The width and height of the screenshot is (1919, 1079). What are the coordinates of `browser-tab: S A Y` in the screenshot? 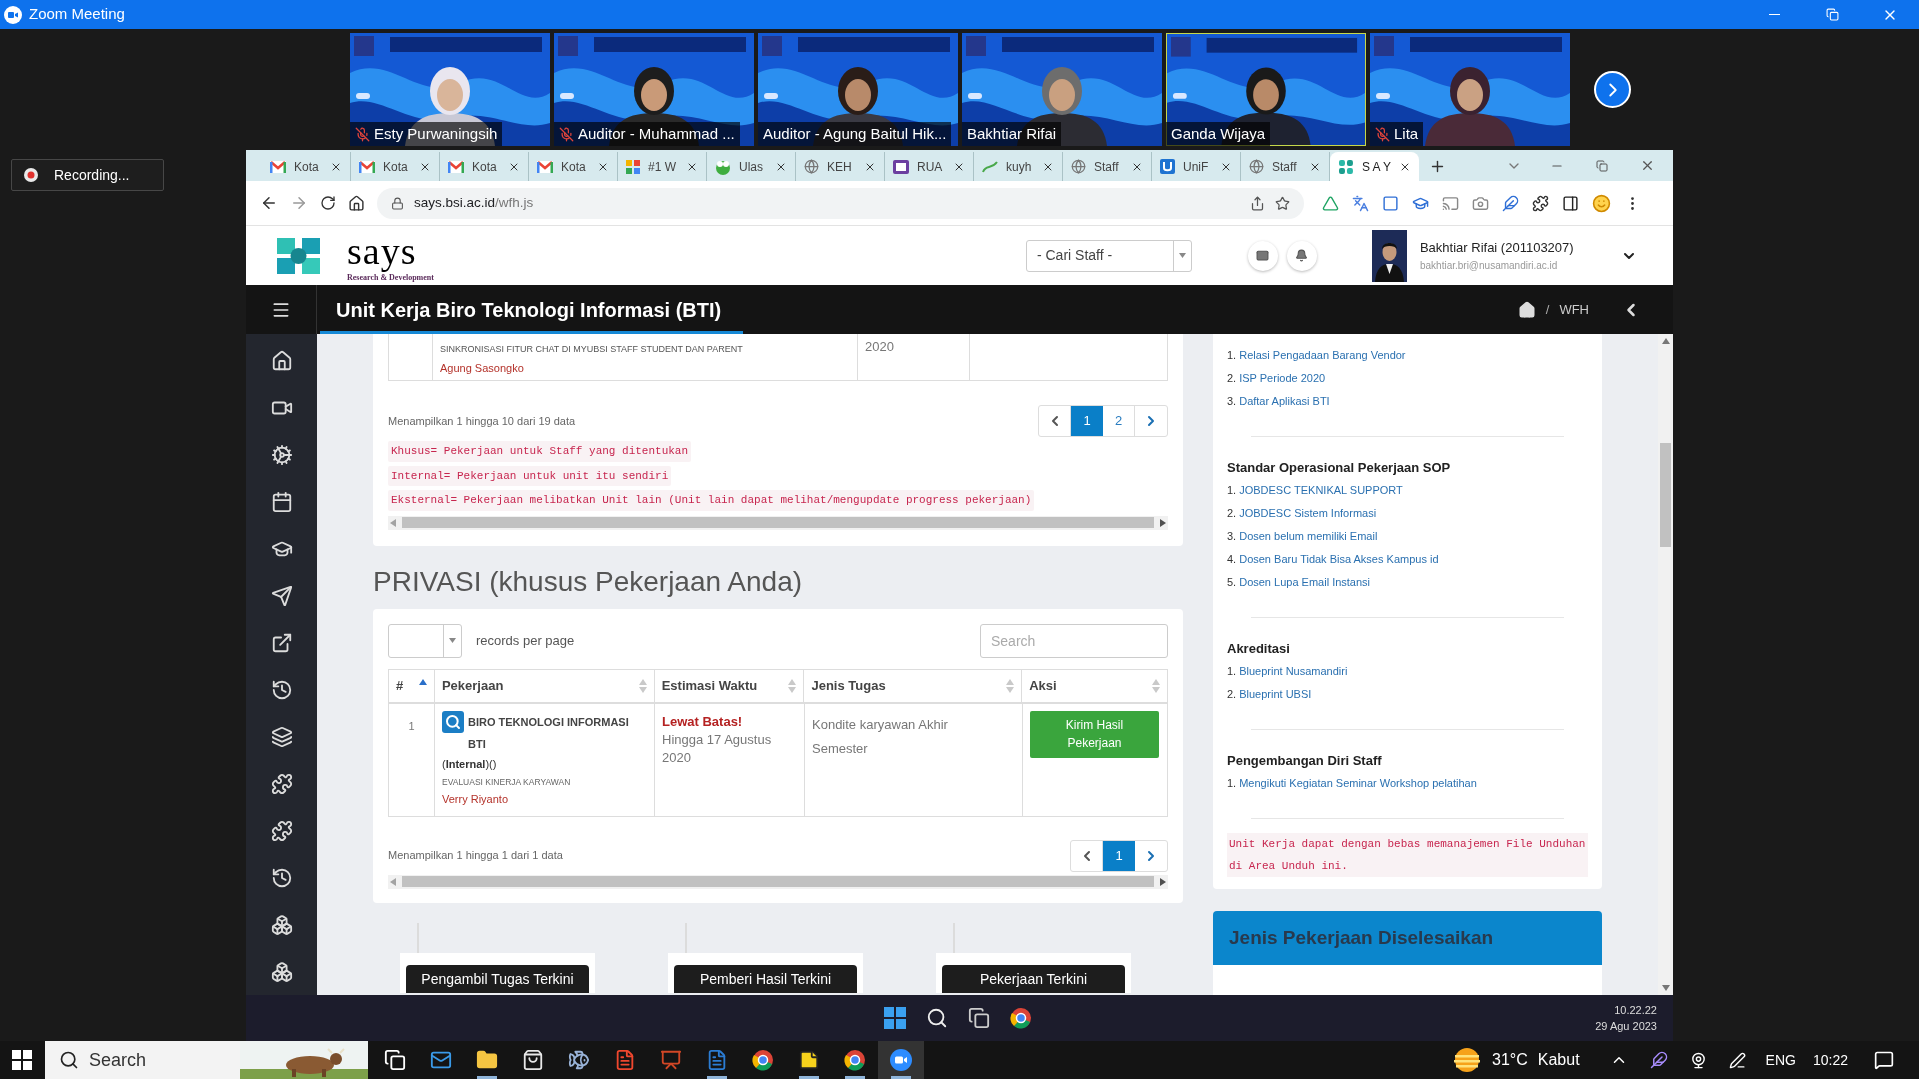 It's located at (1374, 166).